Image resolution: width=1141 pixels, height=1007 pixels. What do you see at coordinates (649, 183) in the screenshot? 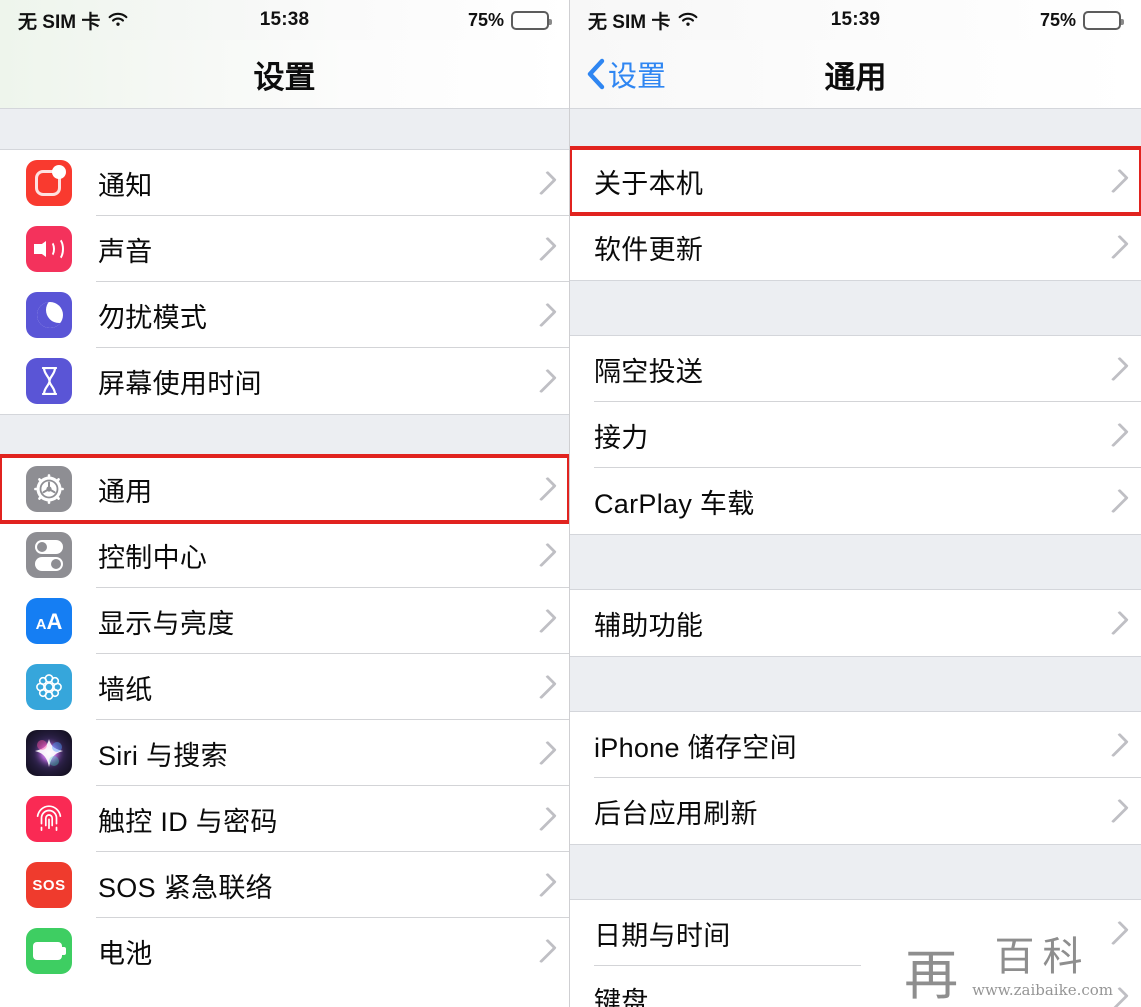
I see `row-label: 关于本机` at bounding box center [649, 183].